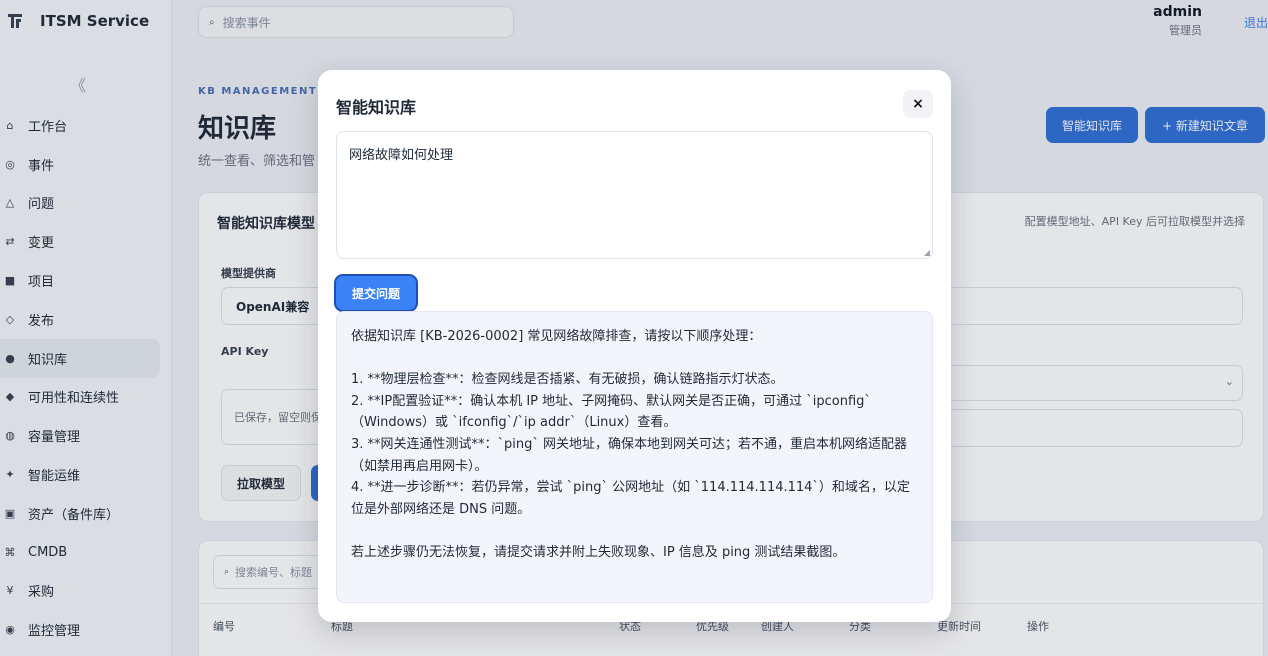 The width and height of the screenshot is (1268, 656). What do you see at coordinates (634, 195) in the screenshot?
I see `question-textarea: 网络故障如何处理 ◢` at bounding box center [634, 195].